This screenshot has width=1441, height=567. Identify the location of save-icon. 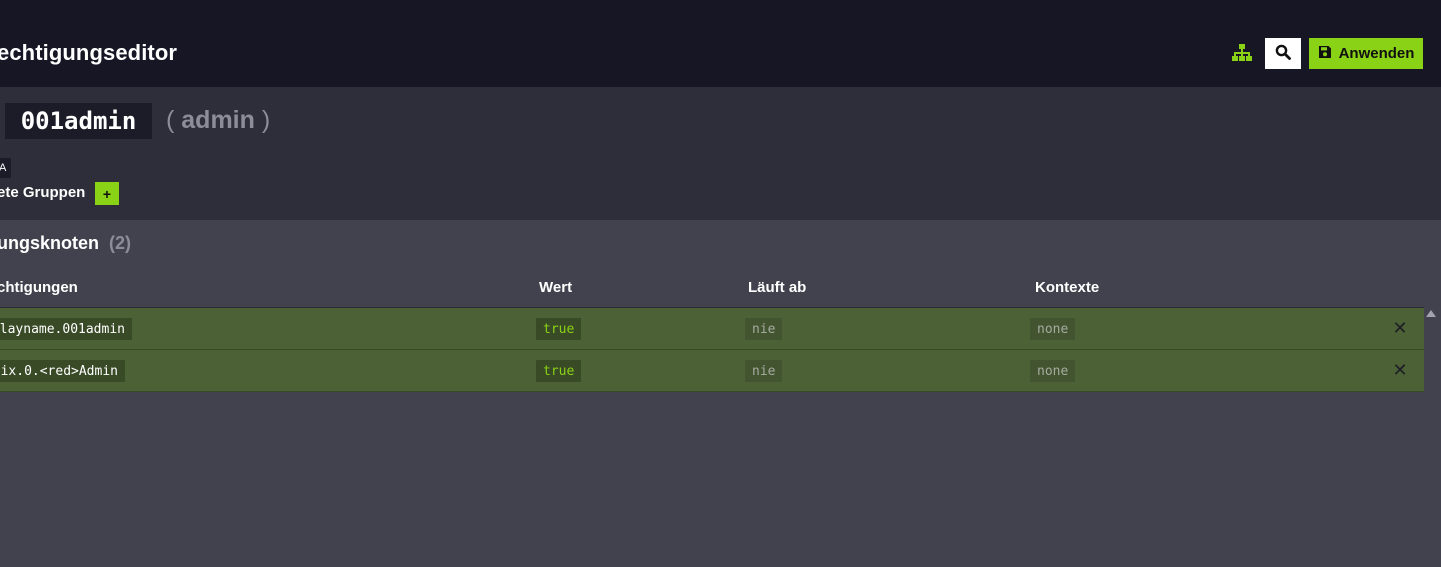
(1325, 54).